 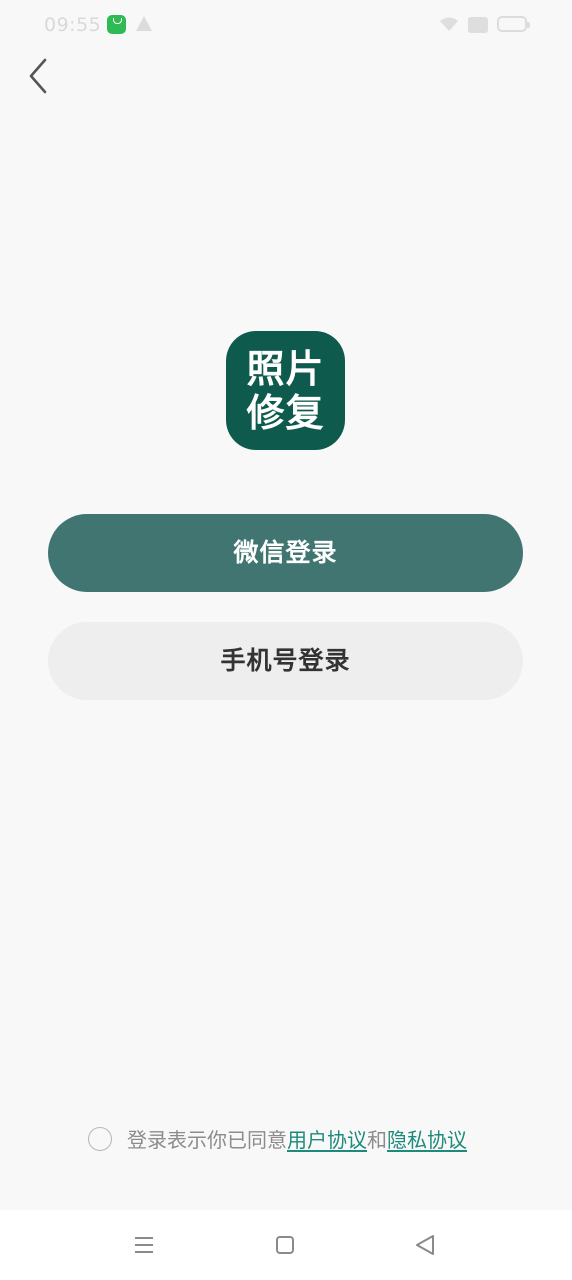 What do you see at coordinates (286, 25) in the screenshot?
I see `status-bar: 09:55` at bounding box center [286, 25].